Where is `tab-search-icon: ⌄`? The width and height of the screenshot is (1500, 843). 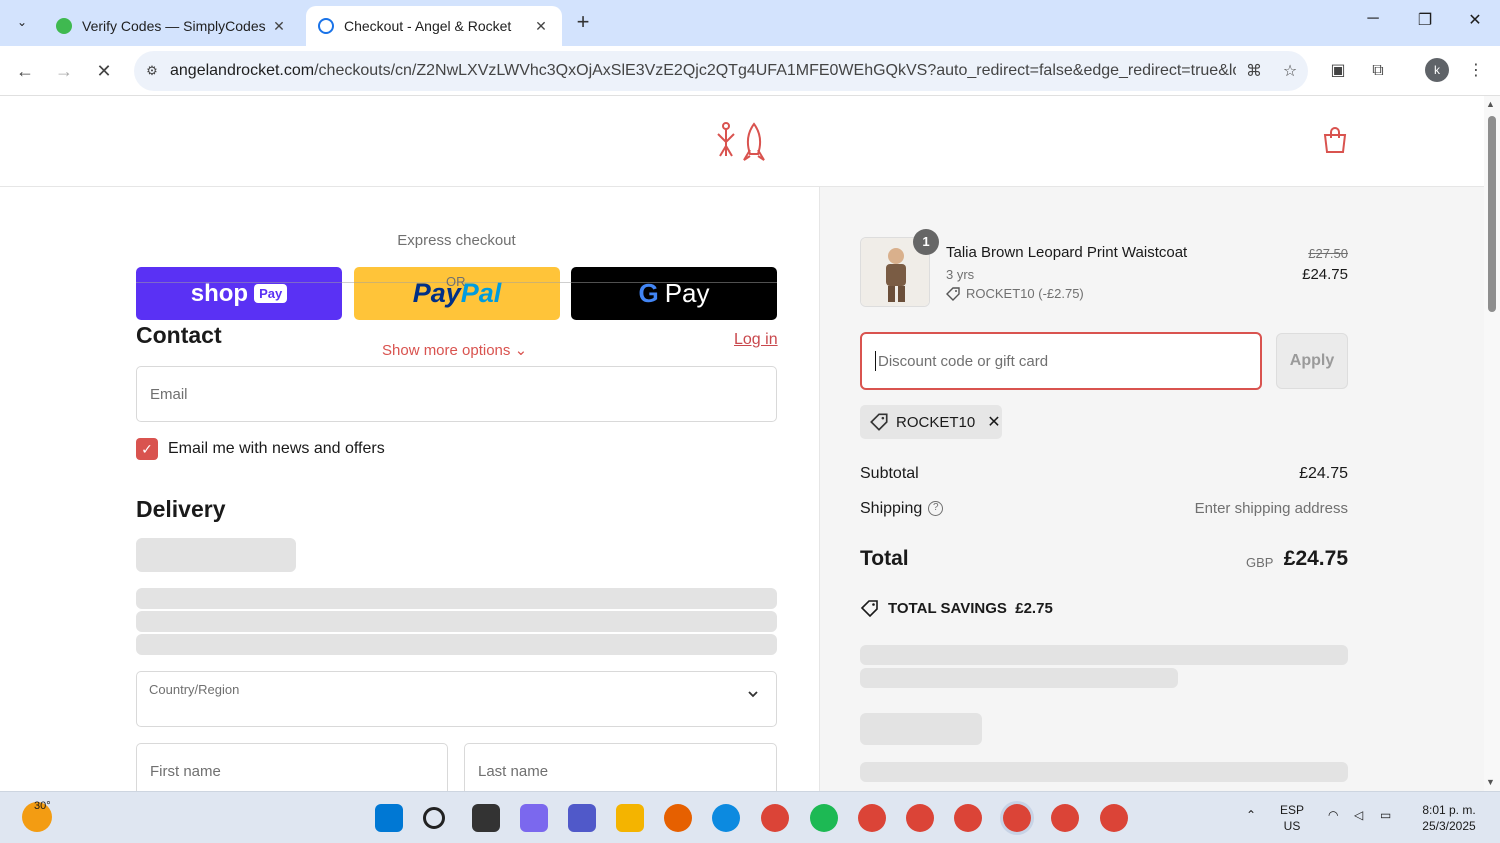
tab-search-icon: ⌄ is located at coordinates (22, 22).